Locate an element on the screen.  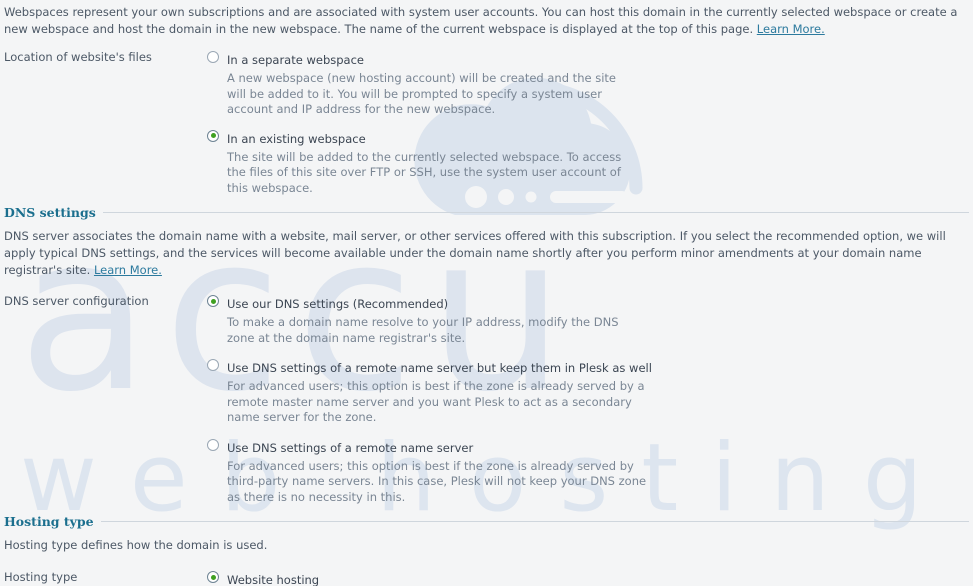
dns-settings-section-header: DNS settings is located at coordinates (486, 212).